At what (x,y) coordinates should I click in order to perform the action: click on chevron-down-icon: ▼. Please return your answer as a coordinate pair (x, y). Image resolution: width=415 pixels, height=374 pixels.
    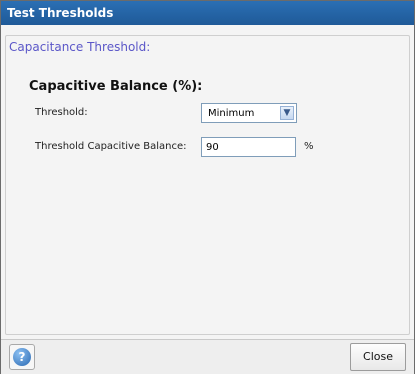
    Looking at the image, I should click on (287, 113).